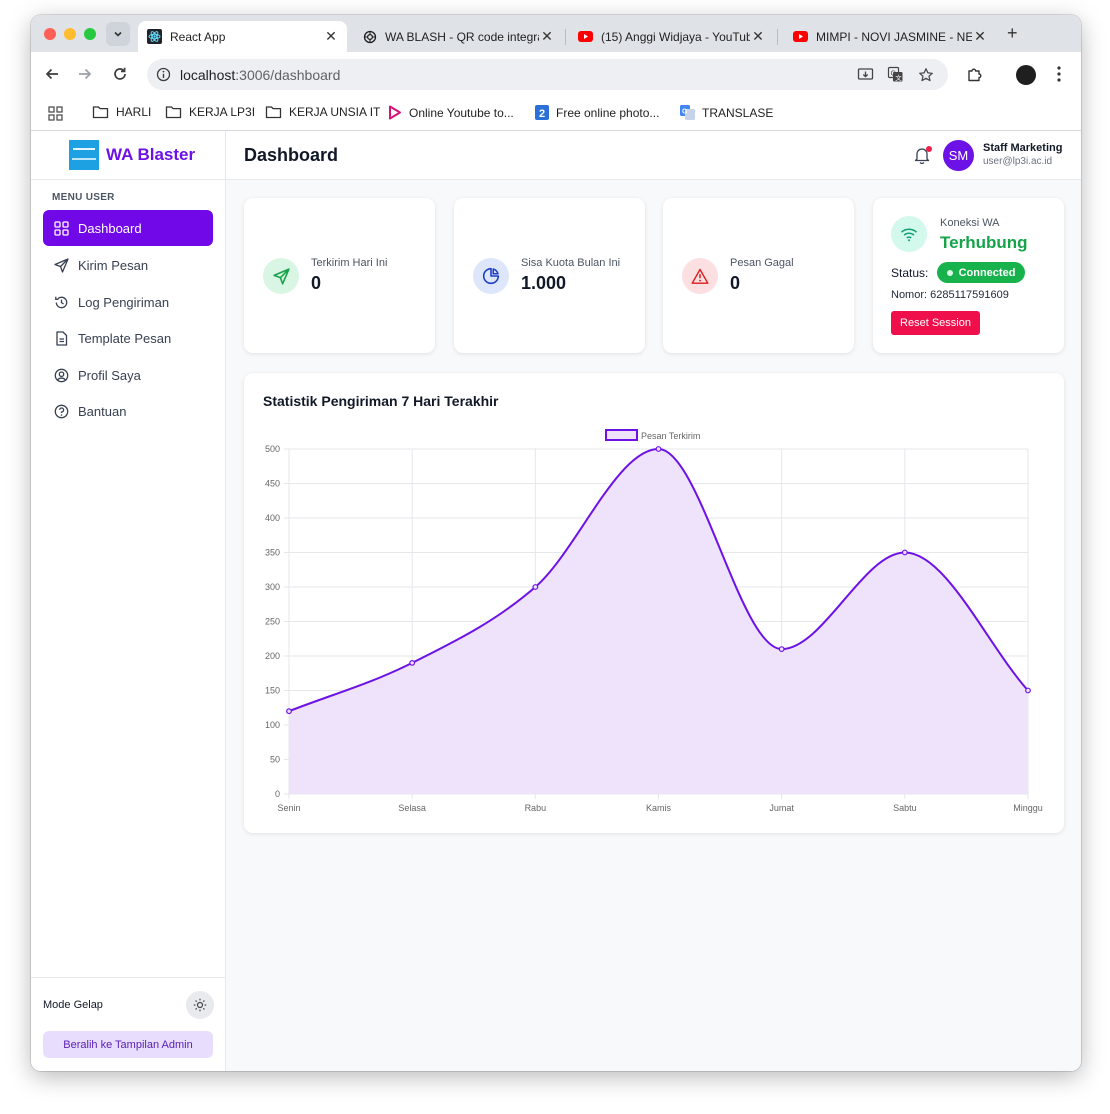  Describe the element at coordinates (1012, 33) in the screenshot. I see `new-tab-button: +` at that location.